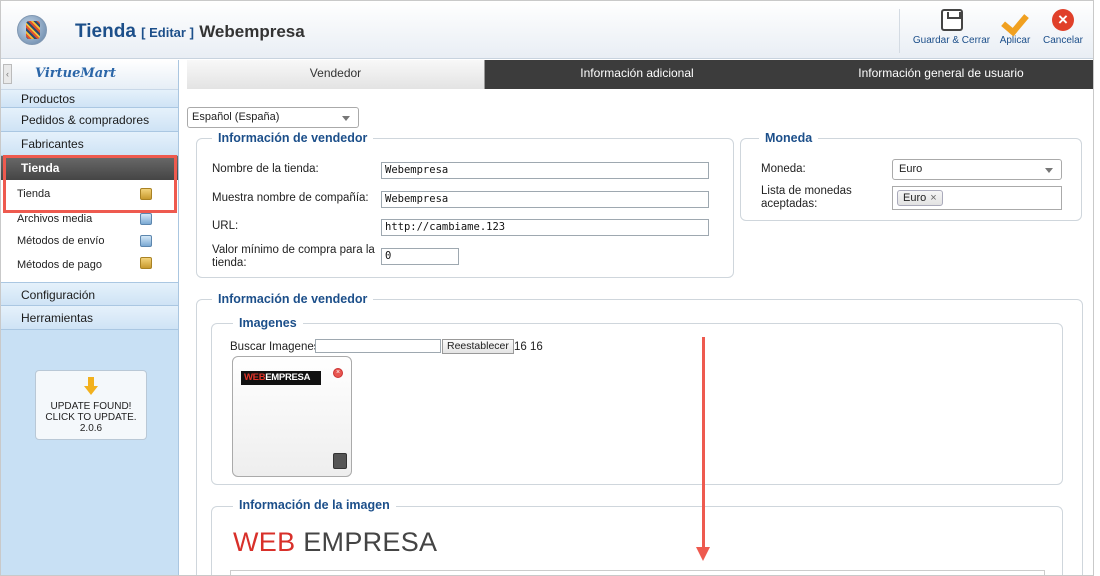  I want to click on edit-label: [ Editar ], so click(167, 32).